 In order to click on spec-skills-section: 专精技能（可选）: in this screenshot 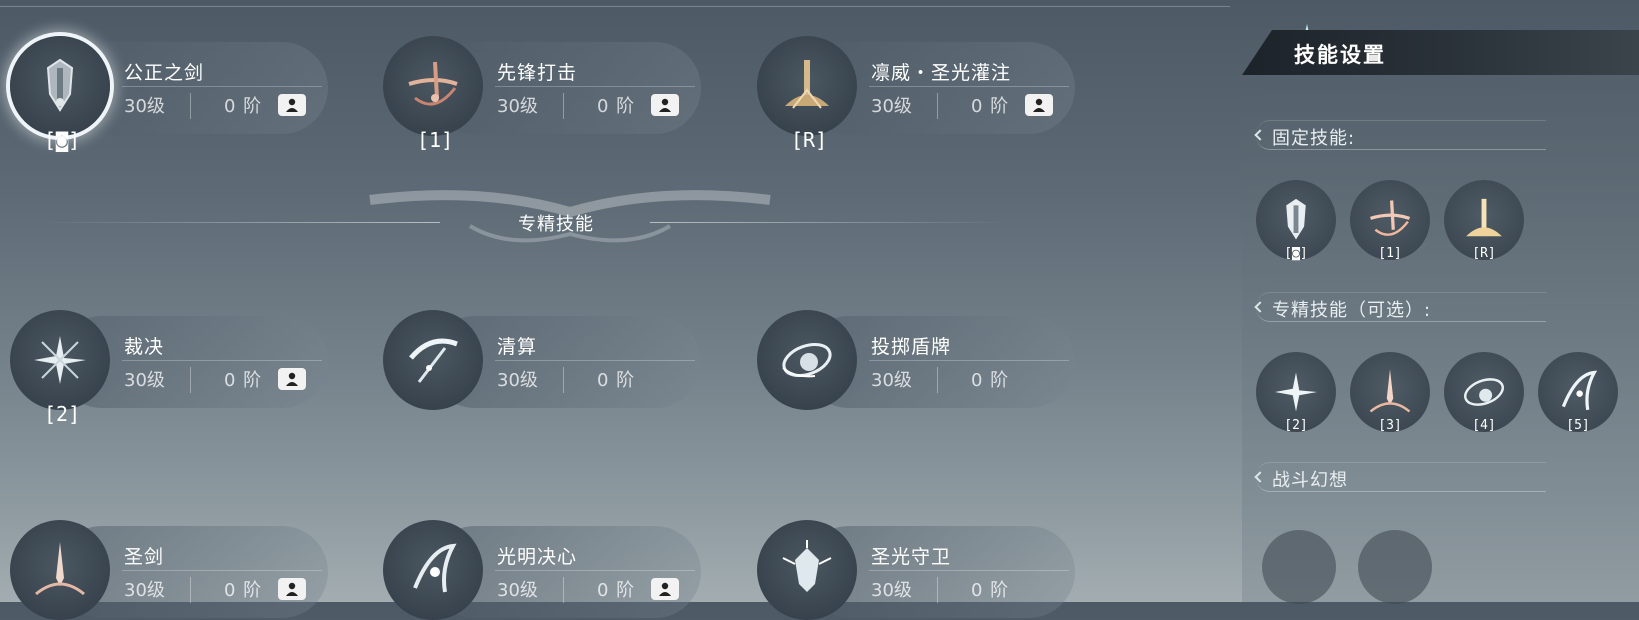, I will do `click(1400, 307)`.